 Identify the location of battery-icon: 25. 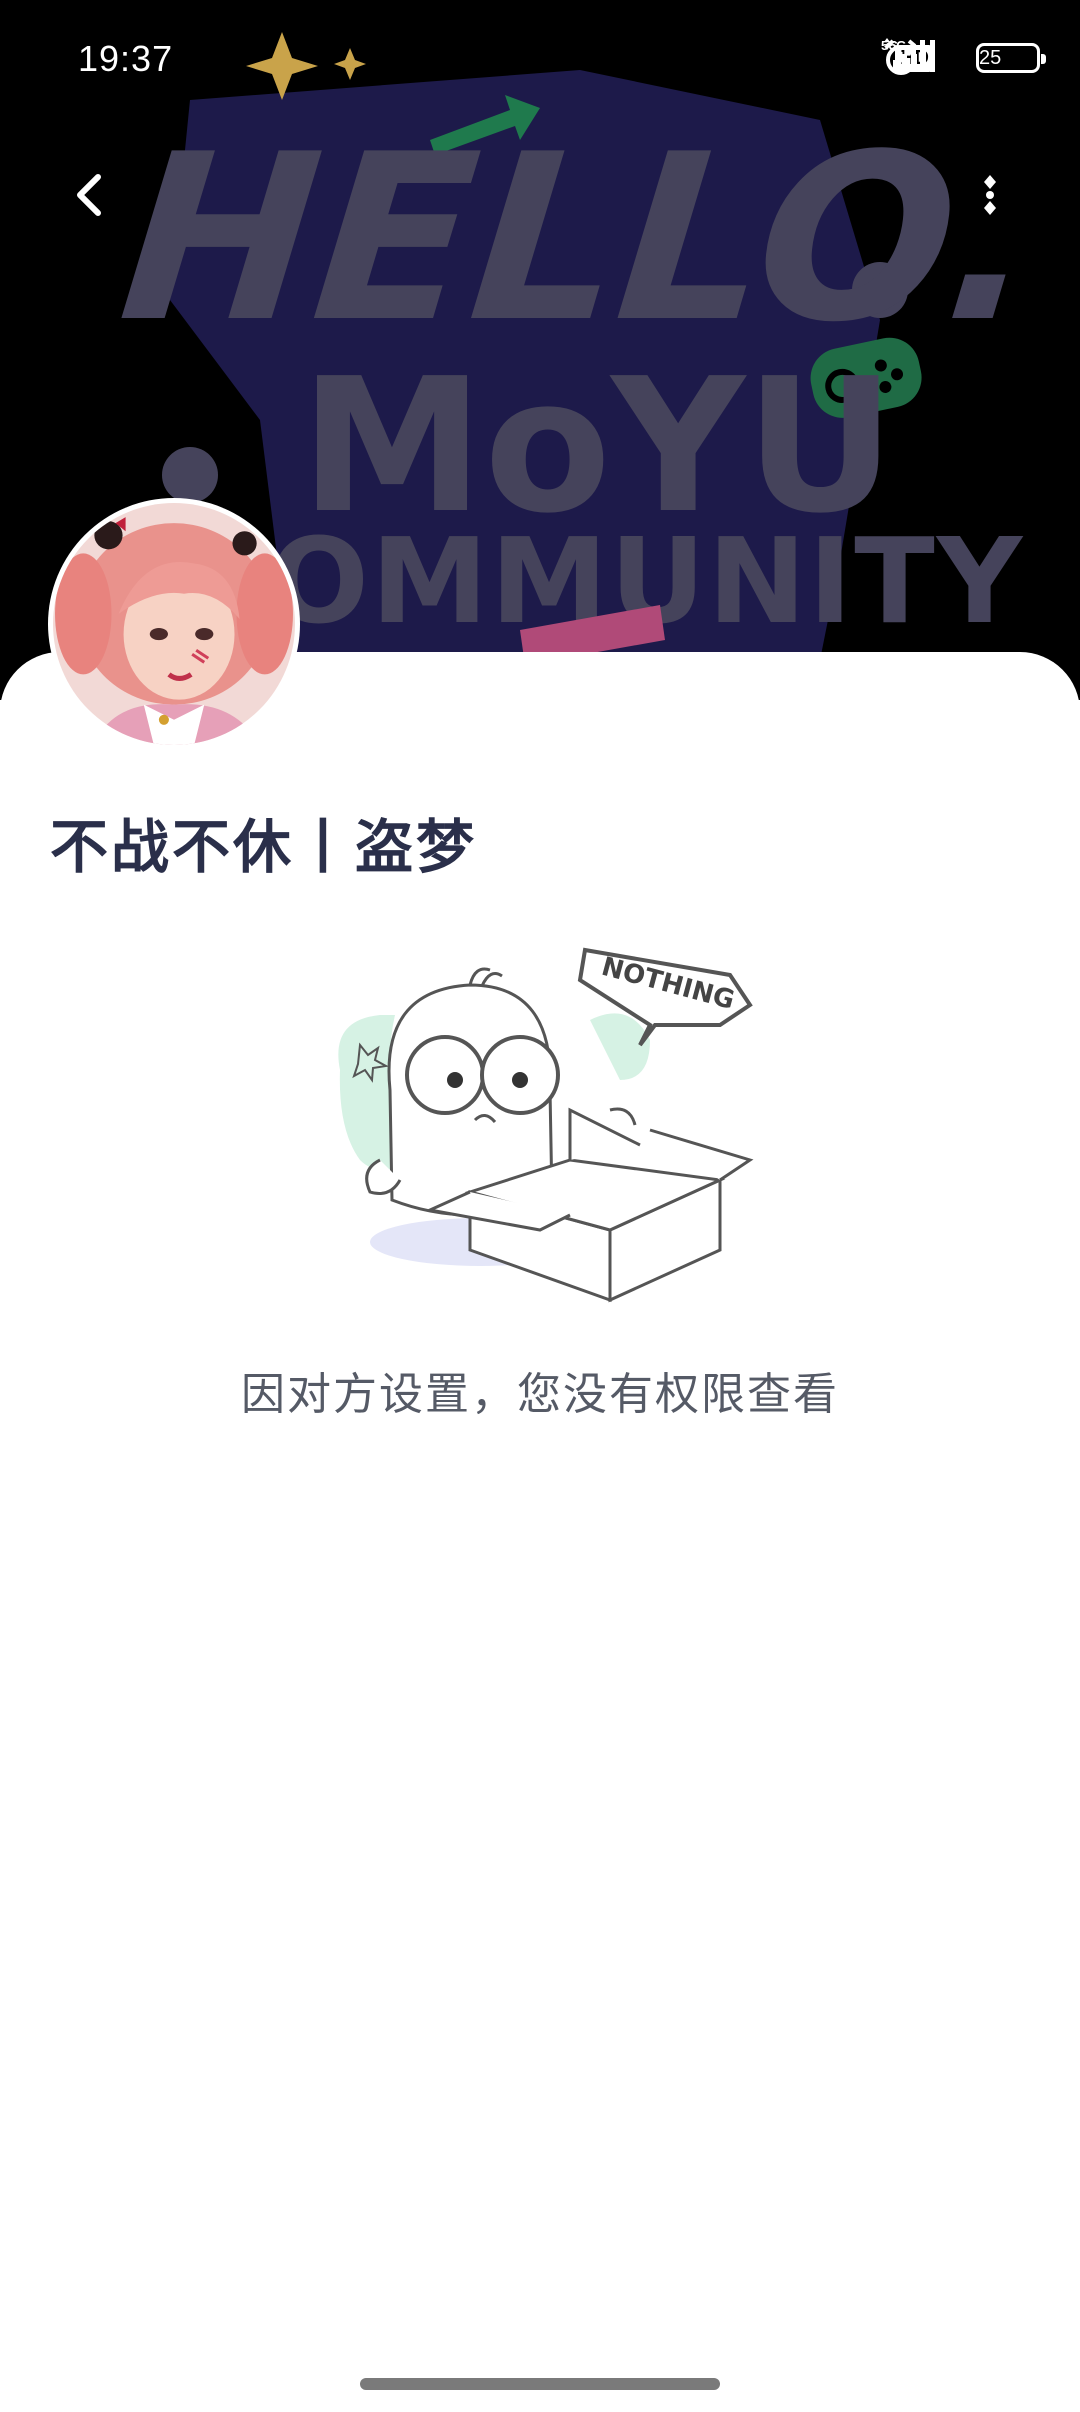
(1011, 58).